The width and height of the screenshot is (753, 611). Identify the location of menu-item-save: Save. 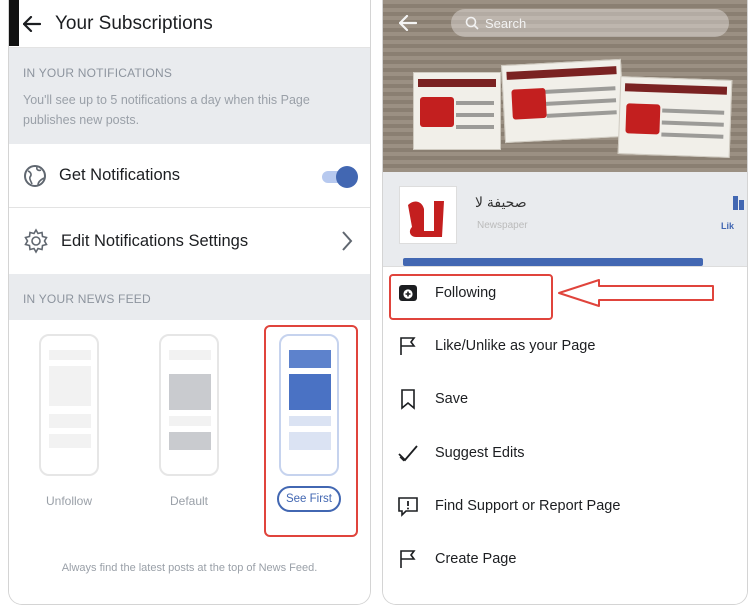
(565, 399).